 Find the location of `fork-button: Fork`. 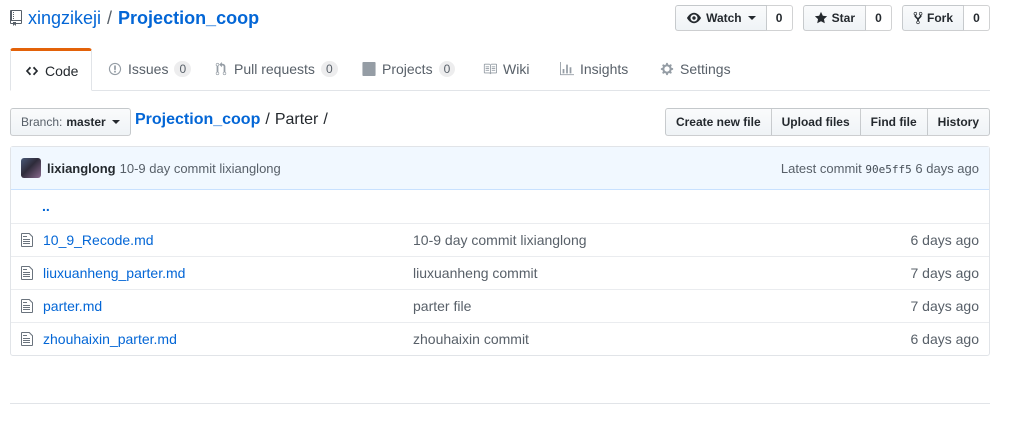

fork-button: Fork is located at coordinates (932, 18).